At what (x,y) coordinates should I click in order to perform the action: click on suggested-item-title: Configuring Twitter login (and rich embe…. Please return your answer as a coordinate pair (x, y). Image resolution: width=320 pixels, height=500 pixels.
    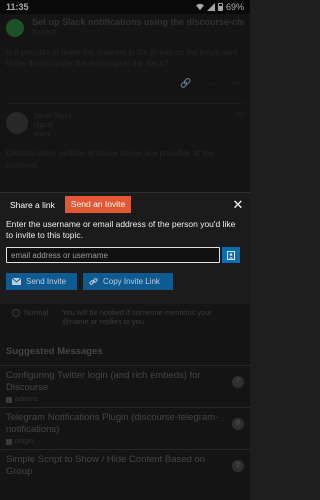
    Looking at the image, I should click on (116, 382).